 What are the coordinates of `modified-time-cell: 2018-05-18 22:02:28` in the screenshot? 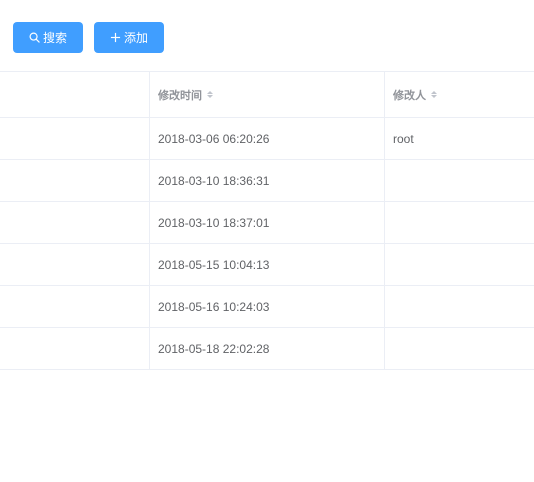 It's located at (267, 348).